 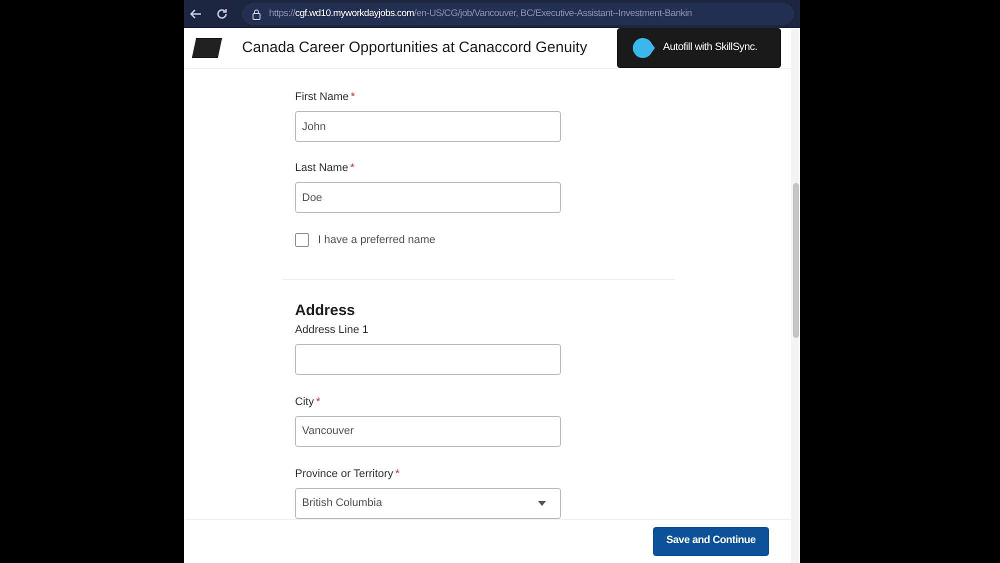 What do you see at coordinates (428, 197) in the screenshot?
I see `text-field: Doe` at bounding box center [428, 197].